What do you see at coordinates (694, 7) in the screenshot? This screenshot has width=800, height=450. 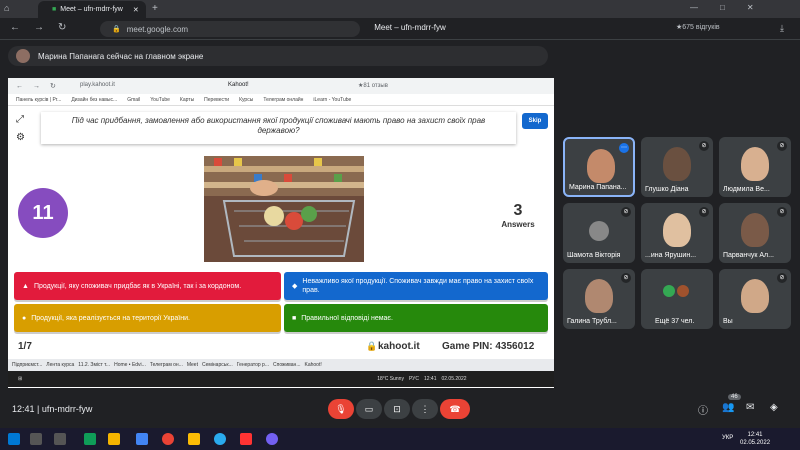 I see `minimize-icon: —` at bounding box center [694, 7].